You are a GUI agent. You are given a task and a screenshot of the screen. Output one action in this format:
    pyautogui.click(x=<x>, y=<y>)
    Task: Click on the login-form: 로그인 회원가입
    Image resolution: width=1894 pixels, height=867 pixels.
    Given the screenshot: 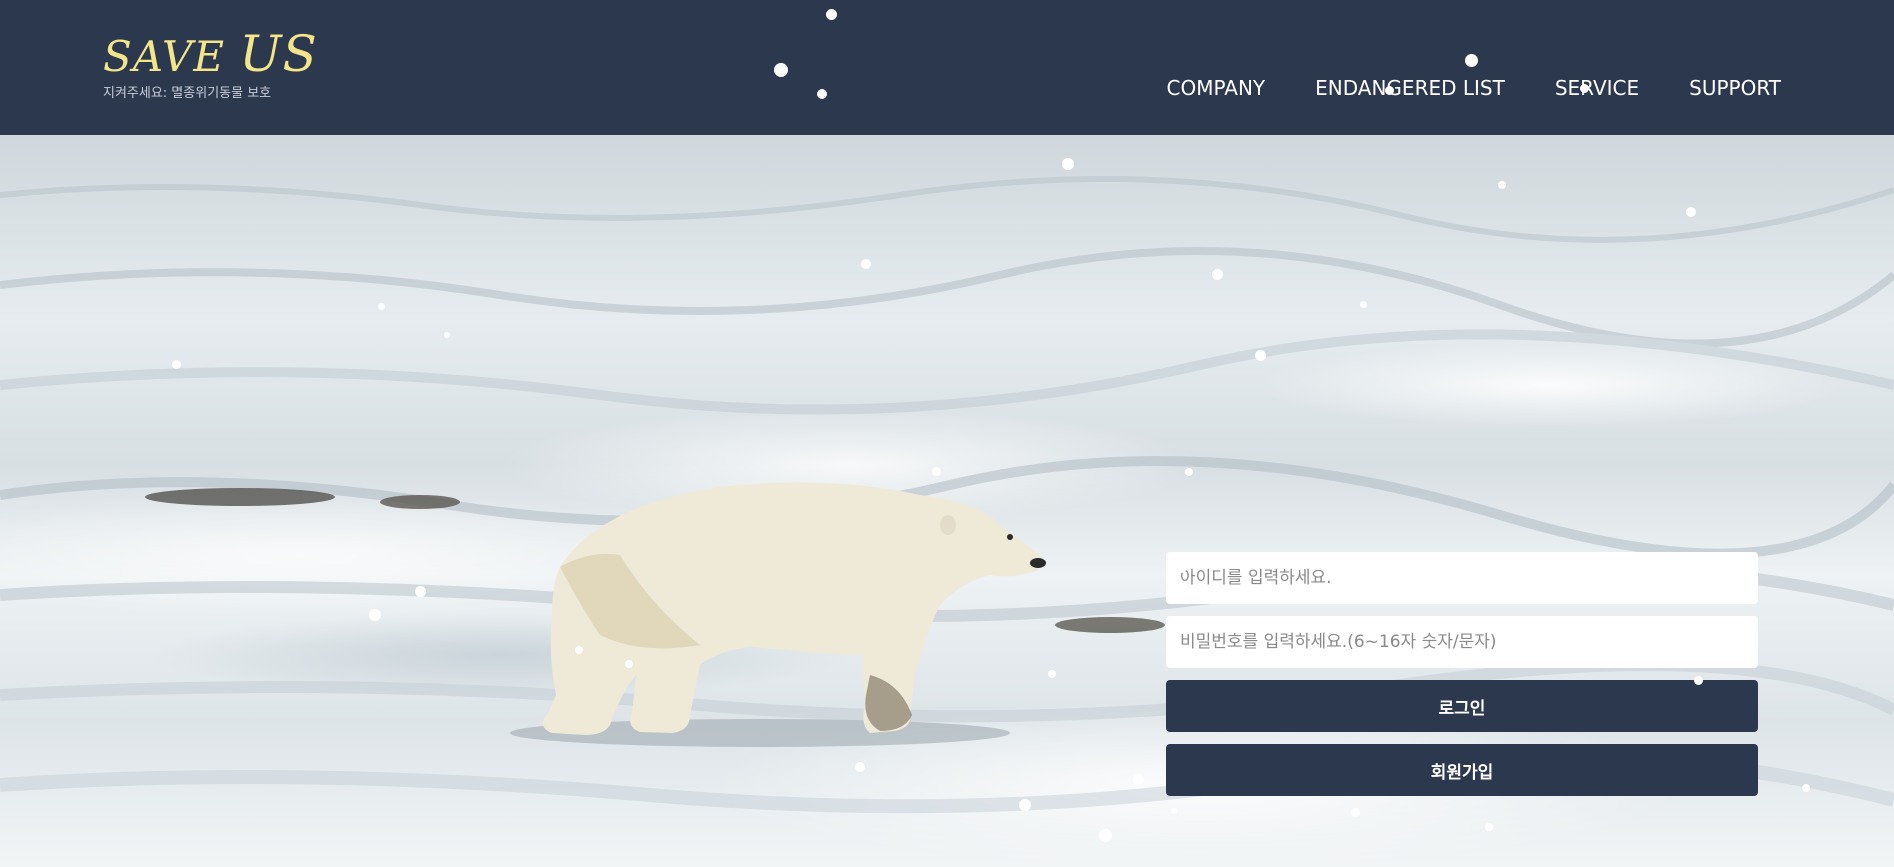 What is the action you would take?
    pyautogui.click(x=1462, y=680)
    